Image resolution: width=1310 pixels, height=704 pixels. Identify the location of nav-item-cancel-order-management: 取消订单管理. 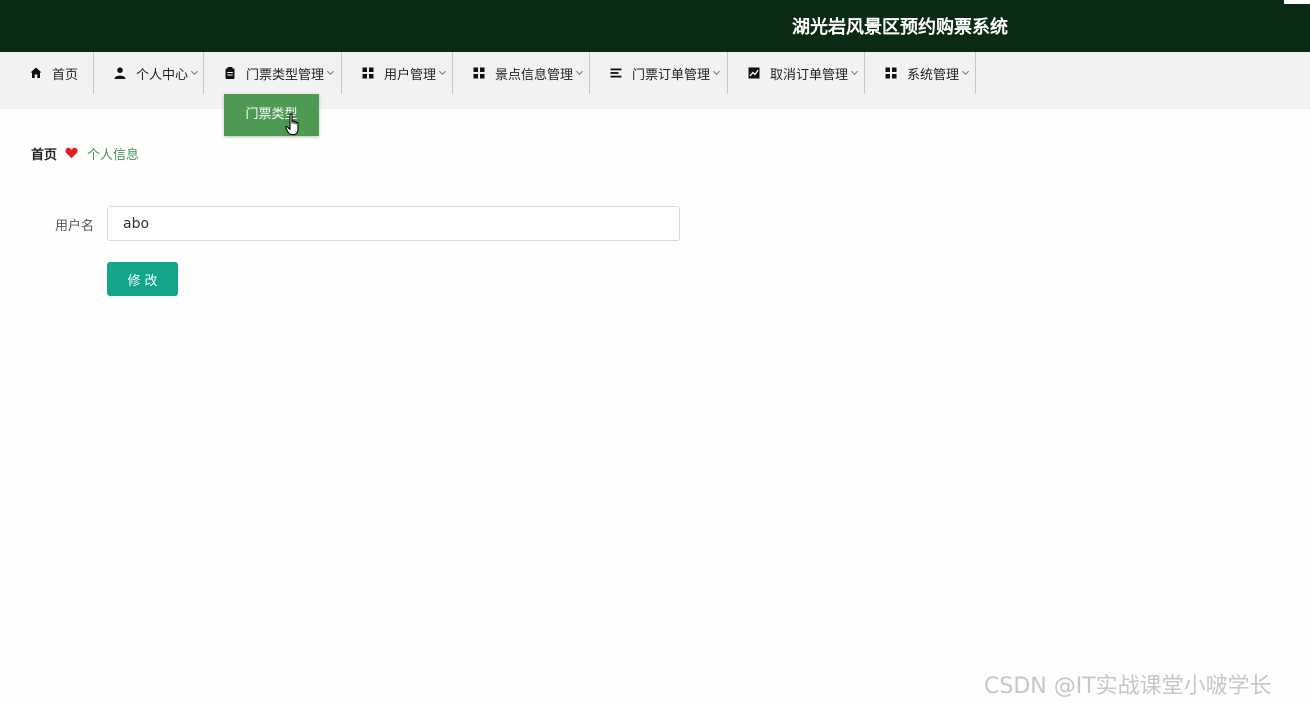
(796, 73).